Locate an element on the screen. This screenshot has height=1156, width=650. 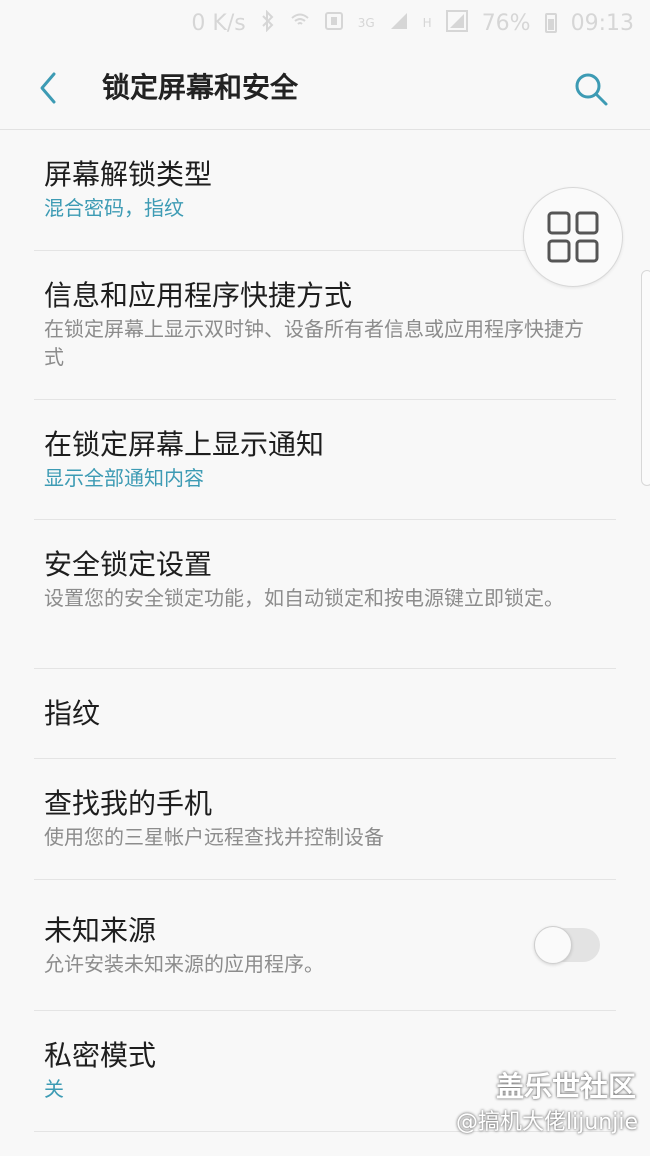
search-icon is located at coordinates (591, 89).